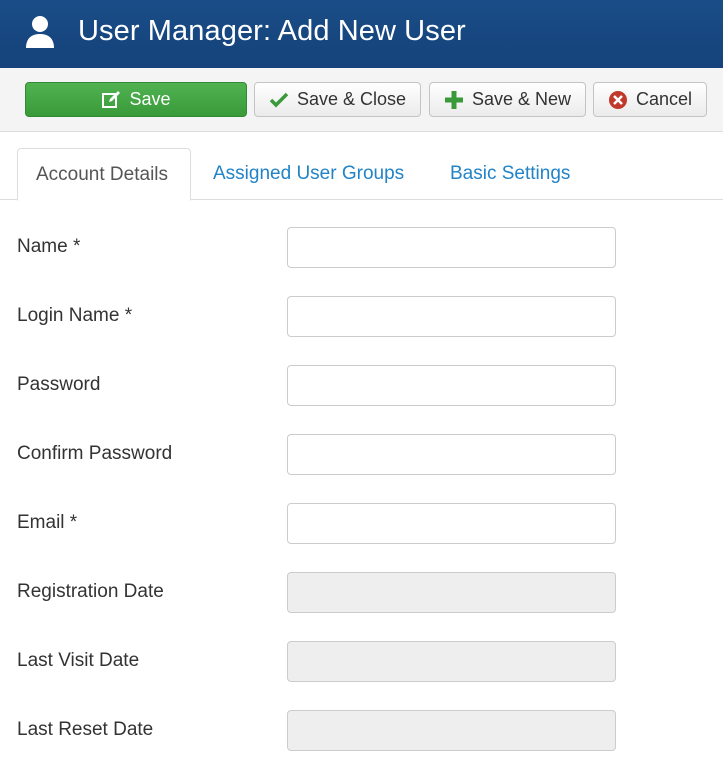  Describe the element at coordinates (95, 453) in the screenshot. I see `confirm-password-label: Confirm Password` at that location.